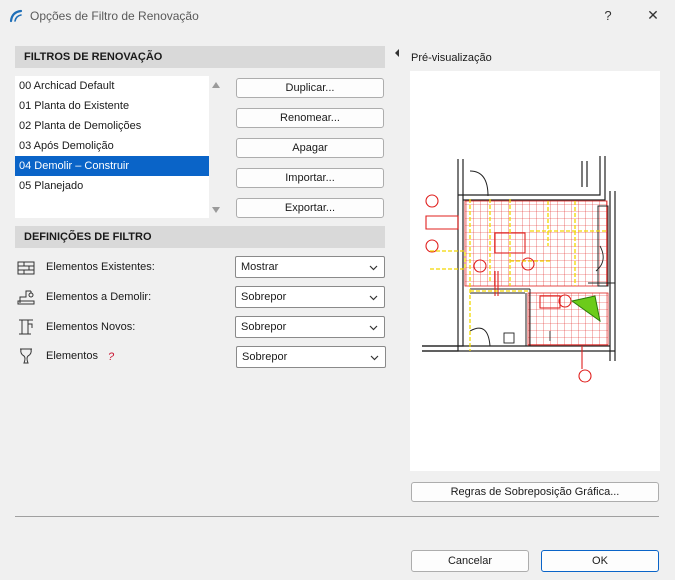 This screenshot has width=675, height=580. Describe the element at coordinates (260, 267) in the screenshot. I see `existing-elements-value: Mostrar` at that location.